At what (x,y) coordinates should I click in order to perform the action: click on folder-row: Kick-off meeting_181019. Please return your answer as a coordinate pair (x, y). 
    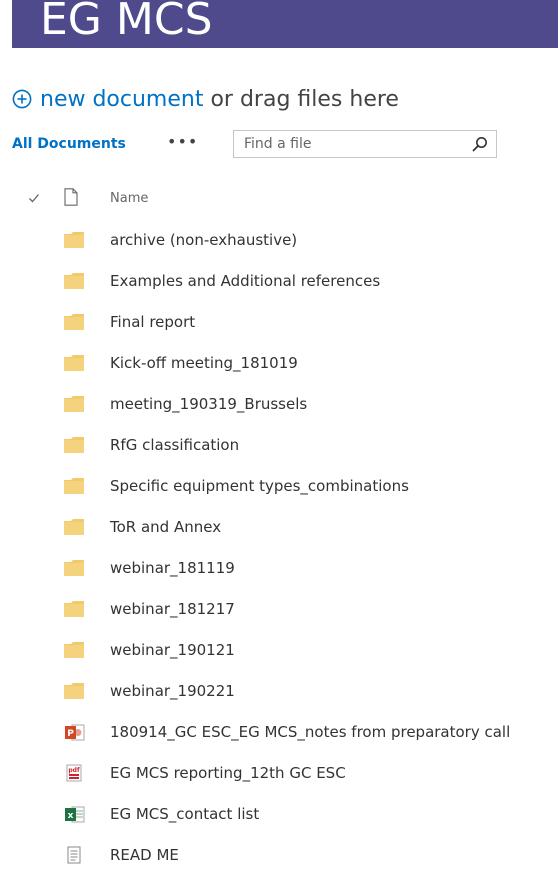
    Looking at the image, I should click on (279, 364).